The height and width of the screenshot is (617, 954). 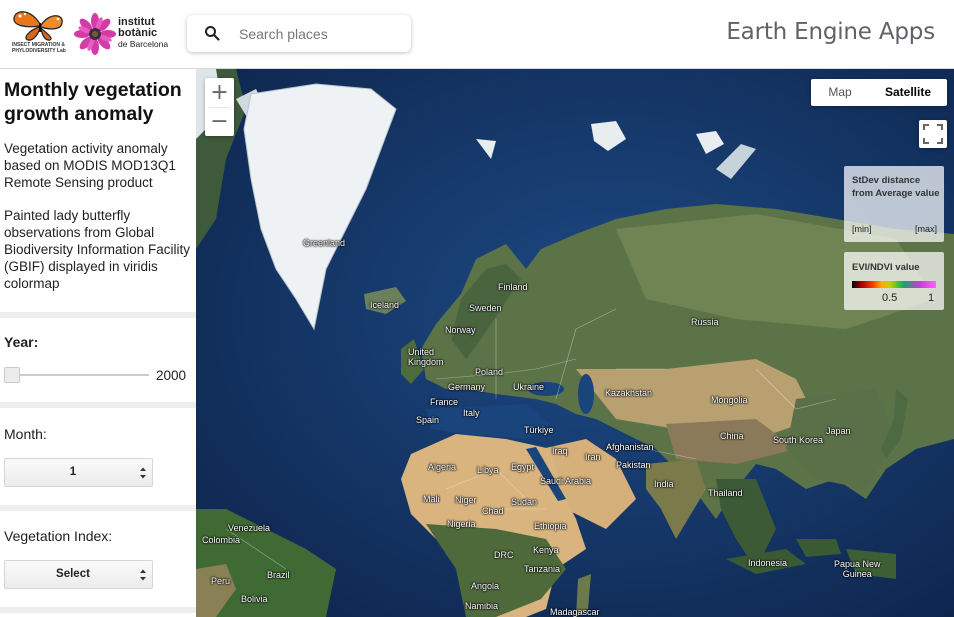 I want to click on label-turkiye: Türkiye, so click(x=539, y=430).